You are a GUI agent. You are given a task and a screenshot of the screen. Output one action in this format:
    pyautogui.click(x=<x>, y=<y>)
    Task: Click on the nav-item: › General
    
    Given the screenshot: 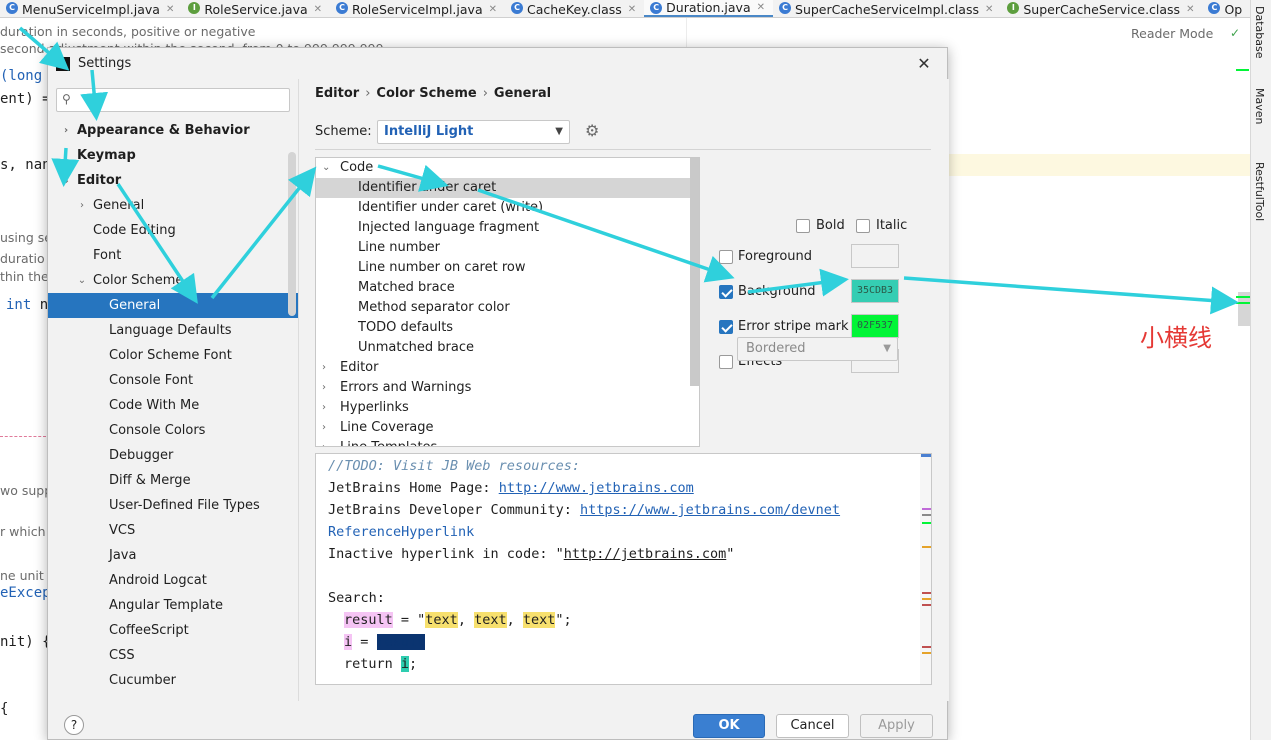 What is the action you would take?
    pyautogui.click(x=173, y=205)
    